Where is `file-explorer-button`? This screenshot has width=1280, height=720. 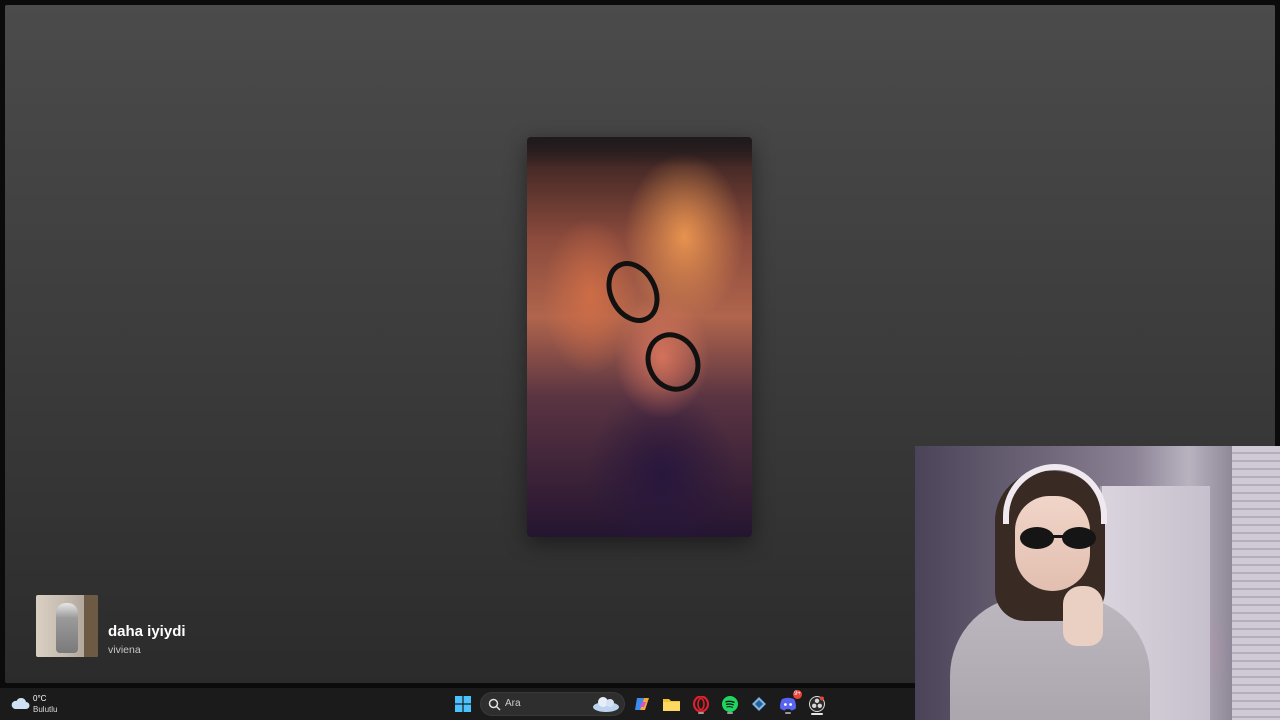
file-explorer-button is located at coordinates (671, 704).